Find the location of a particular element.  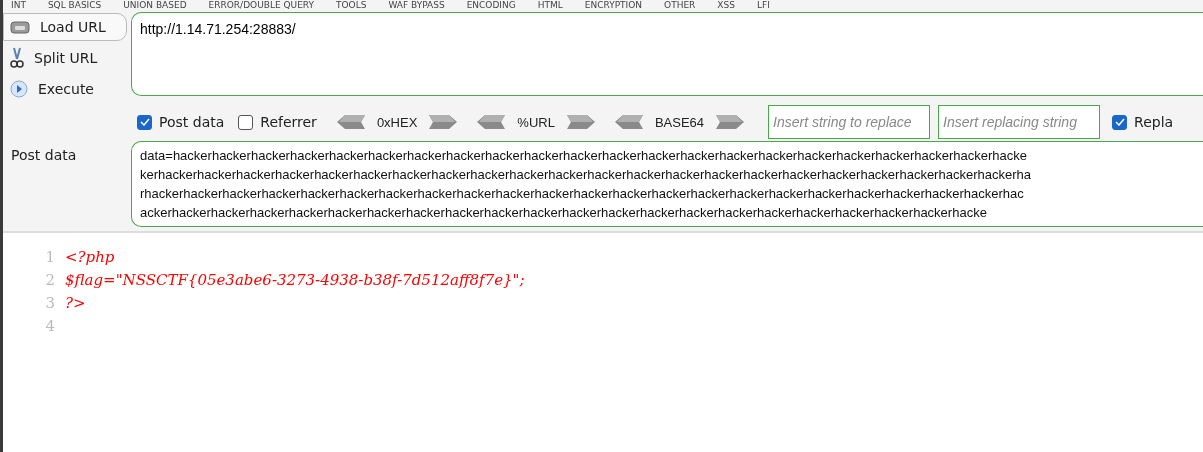

menu-item: UNION BASED is located at coordinates (155, 5).